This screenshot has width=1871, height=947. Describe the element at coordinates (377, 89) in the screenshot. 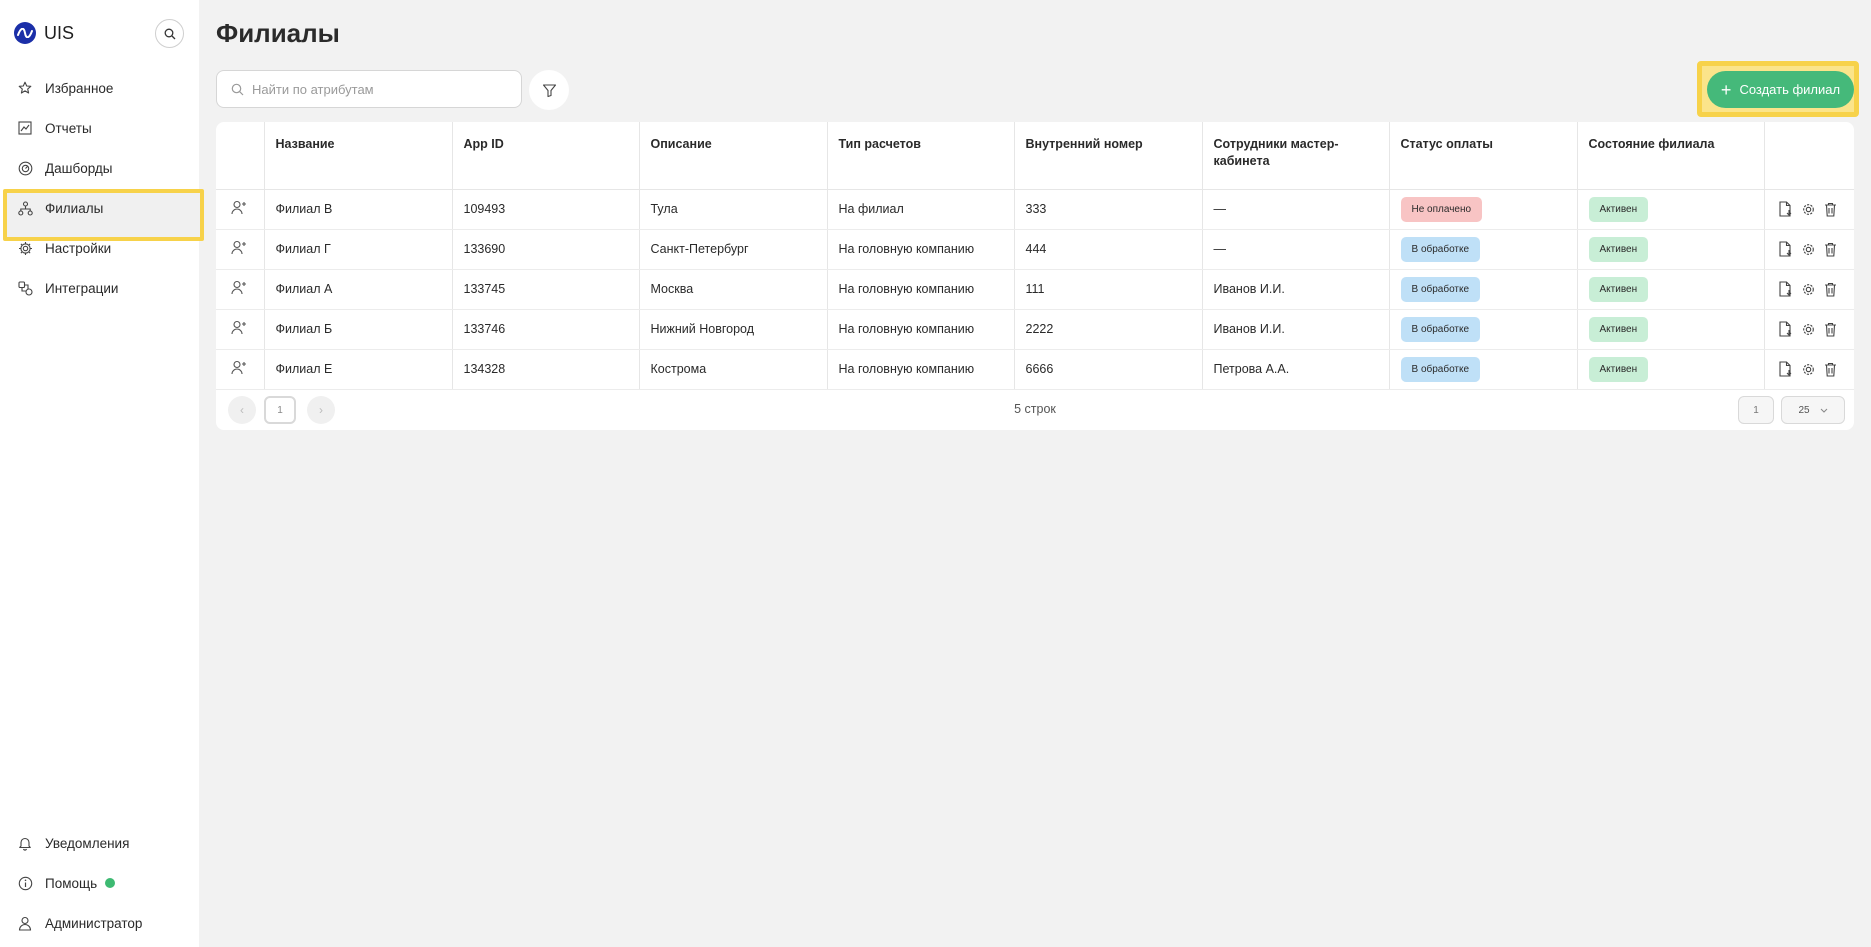

I see `search-input` at that location.